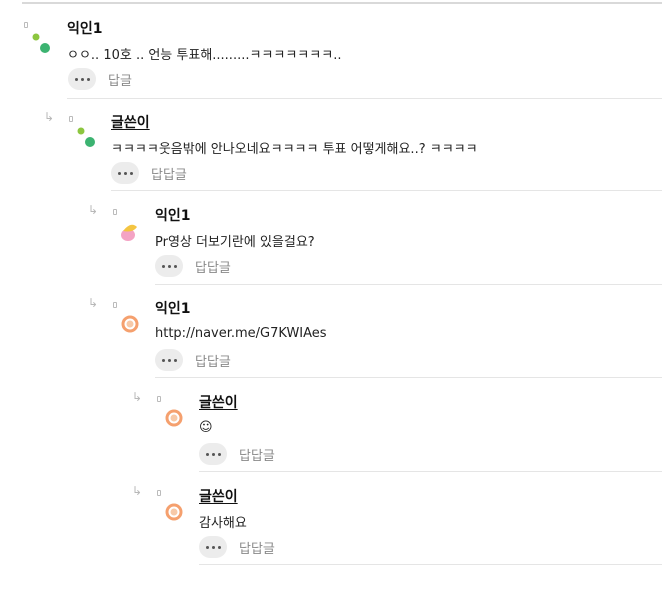 Image resolution: width=662 pixels, height=590 pixels. Describe the element at coordinates (206, 427) in the screenshot. I see `comment-text: ☺` at that location.